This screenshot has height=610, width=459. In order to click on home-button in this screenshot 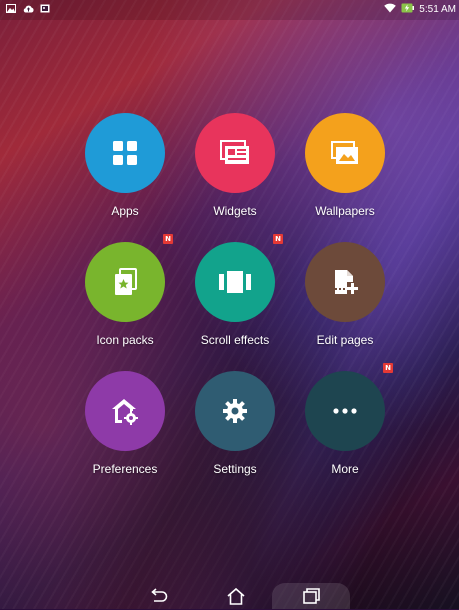, I will do `click(236, 596)`.